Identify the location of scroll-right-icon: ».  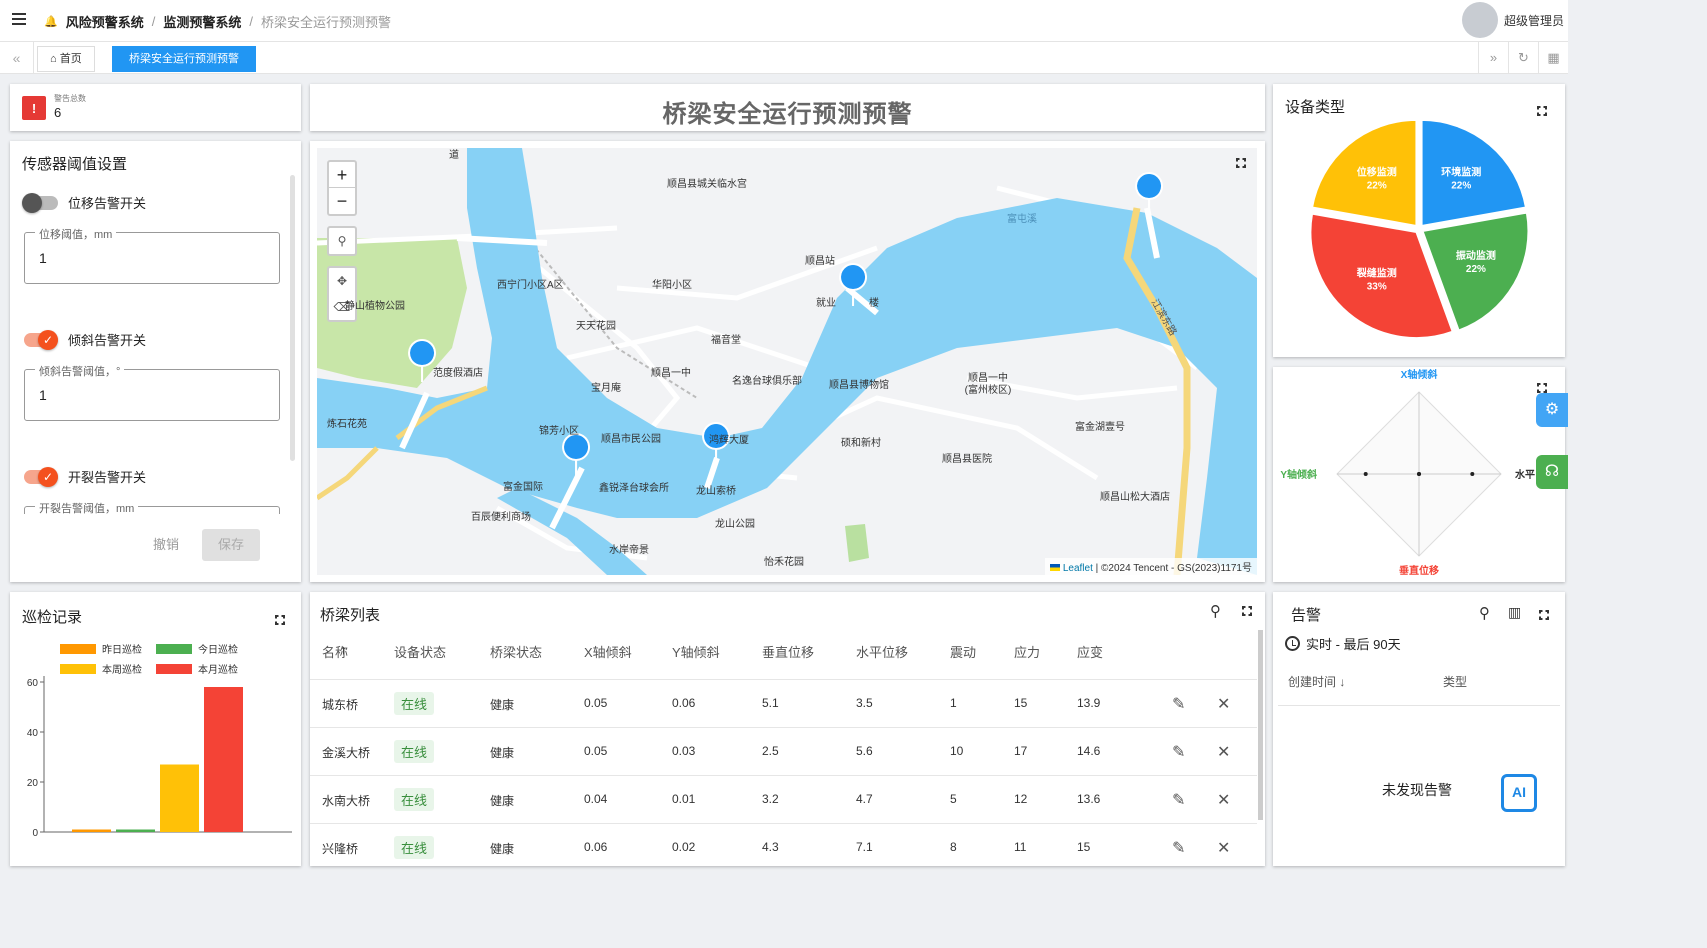
(1493, 58).